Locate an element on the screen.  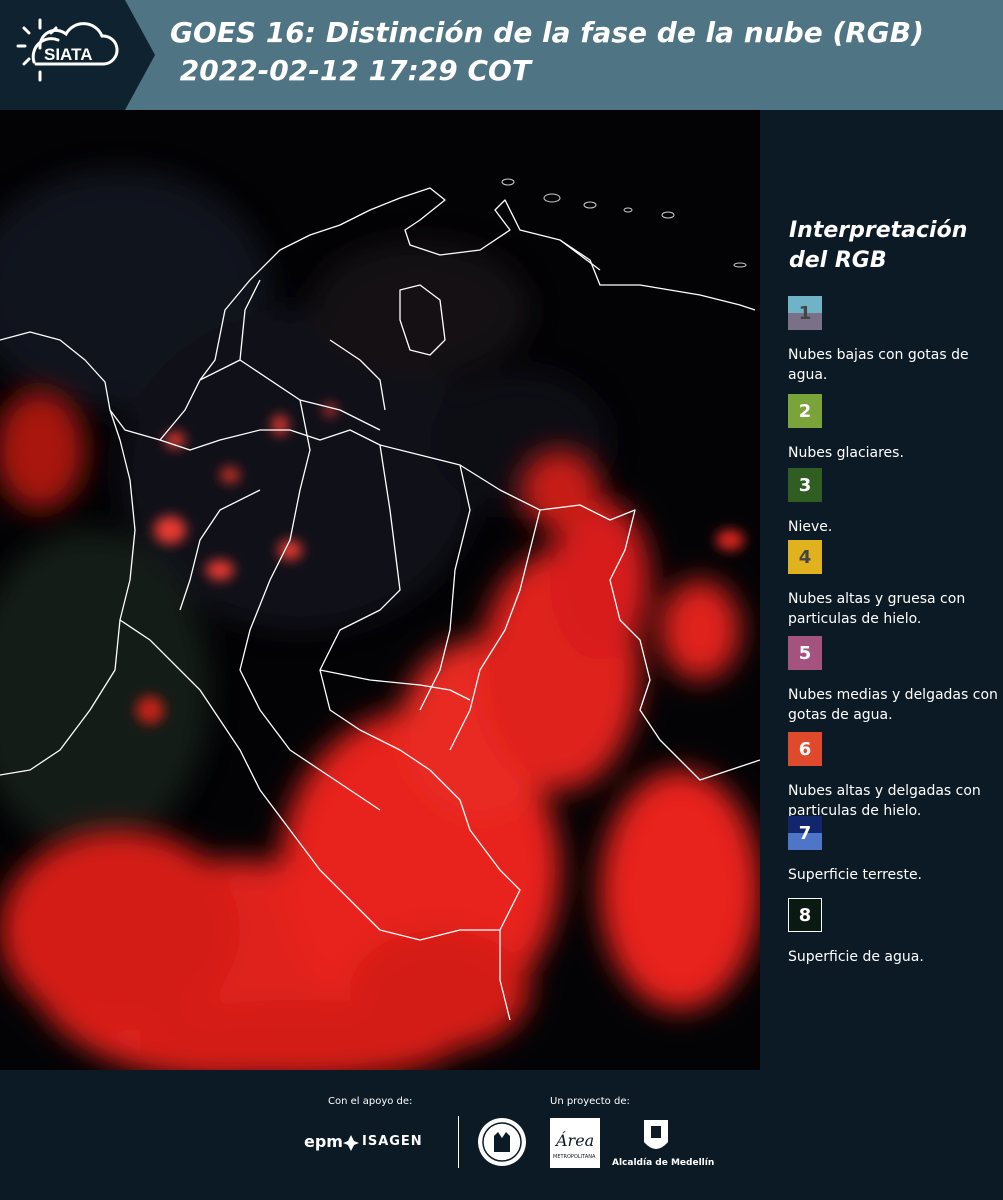
legend-number: 4 is located at coordinates (805, 557).